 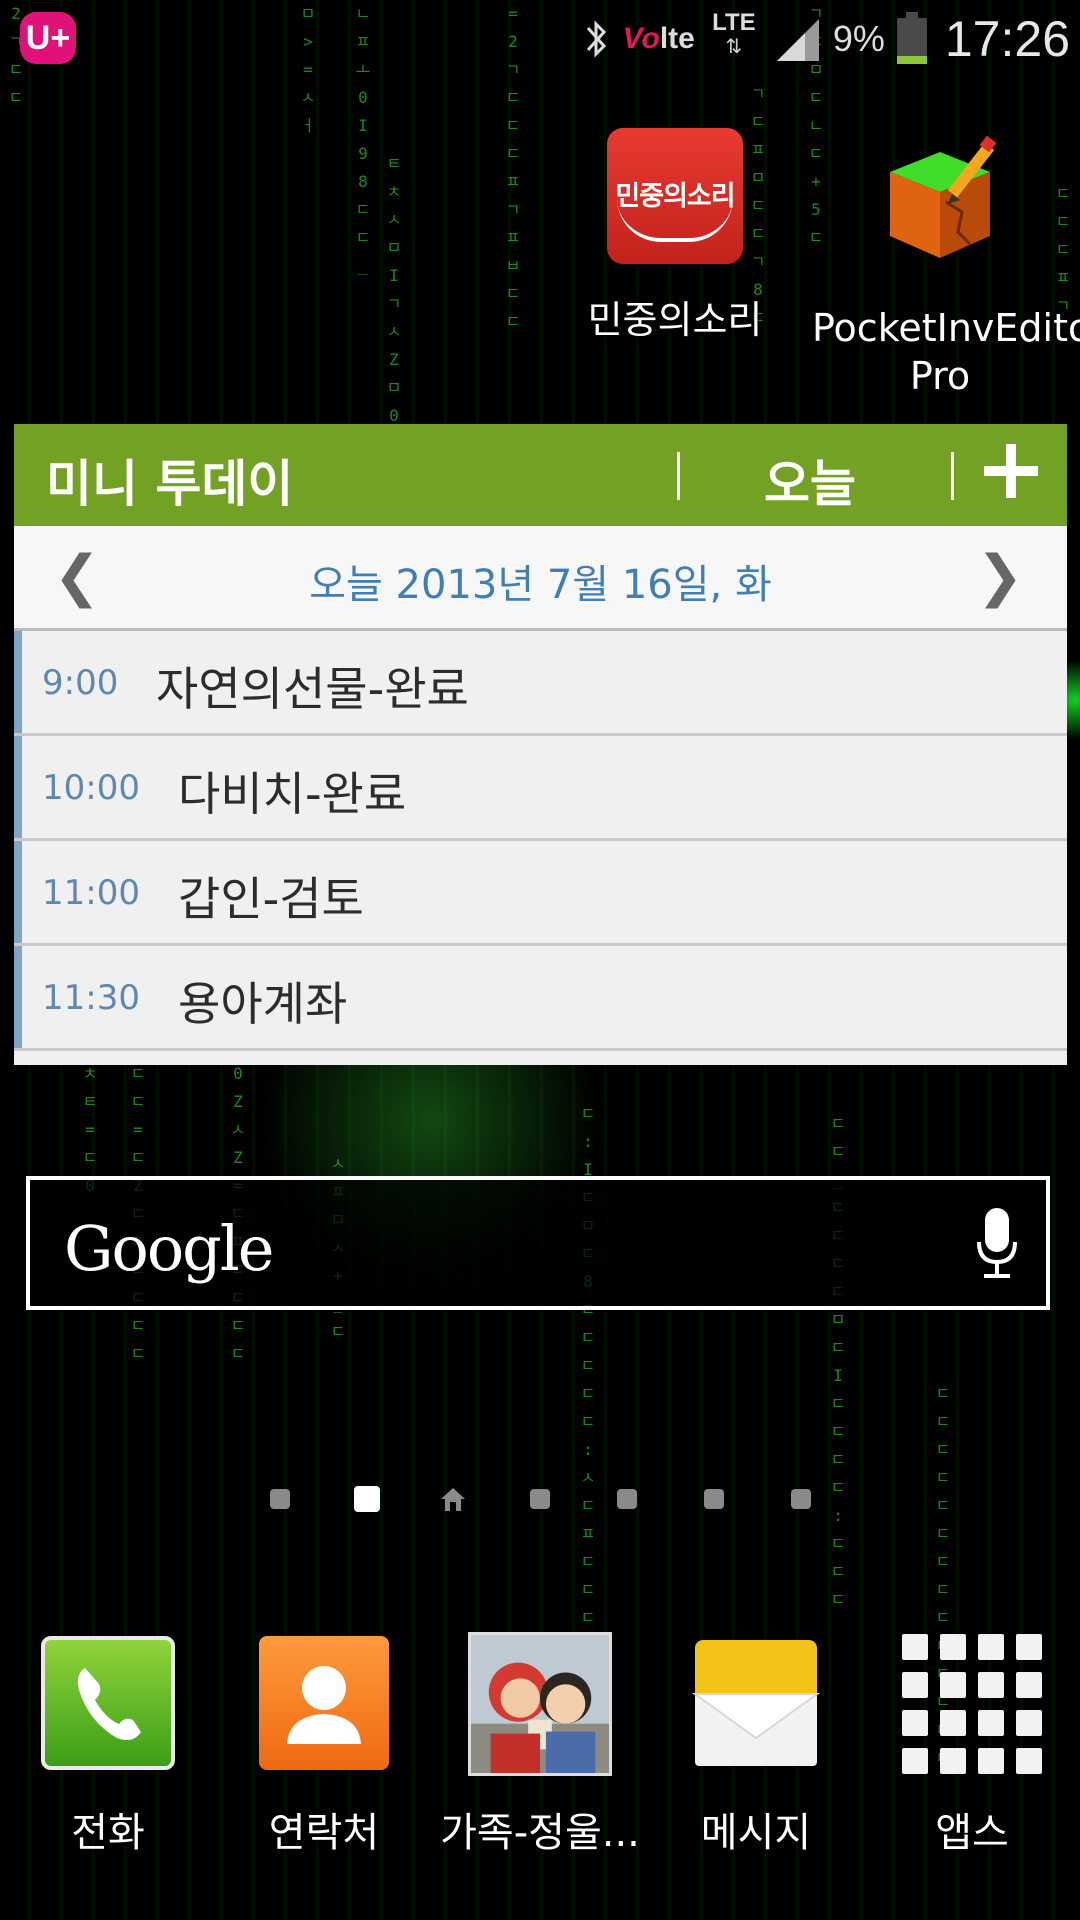 I want to click on dock-apps: 앱스, so click(x=972, y=1743).